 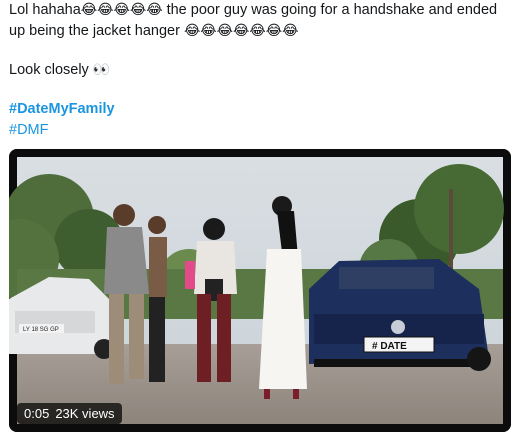 I want to click on video-time: 0:05, so click(x=37, y=413).